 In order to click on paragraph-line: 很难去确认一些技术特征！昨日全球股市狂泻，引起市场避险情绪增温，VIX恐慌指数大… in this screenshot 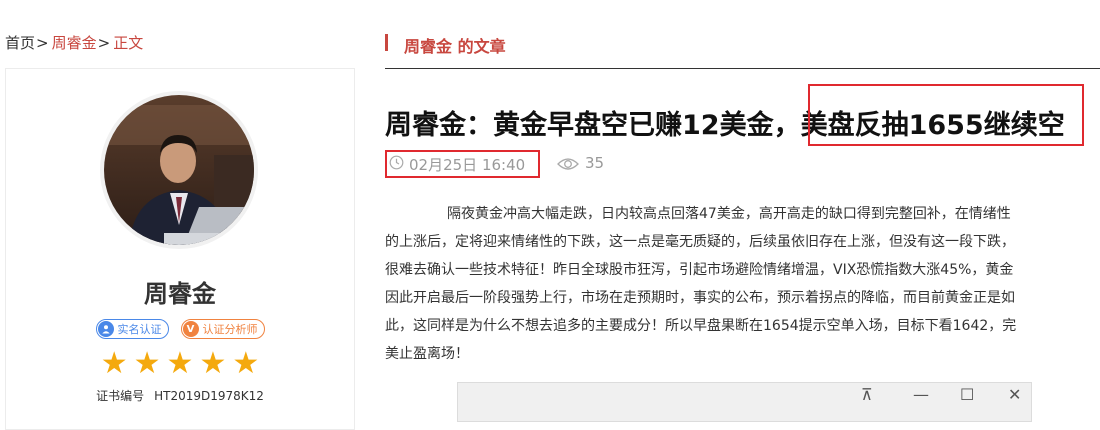, I will do `click(699, 270)`.